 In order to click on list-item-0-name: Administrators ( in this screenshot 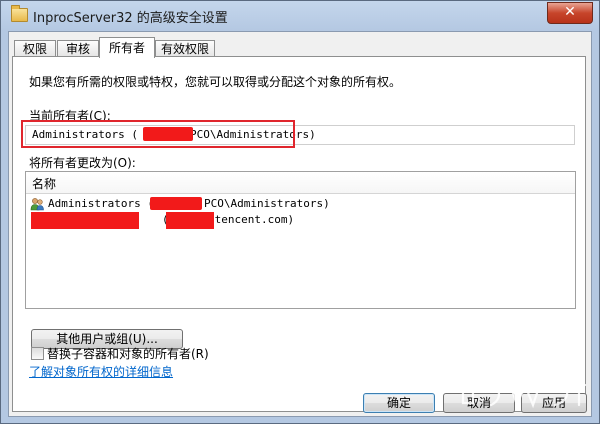, I will do `click(101, 203)`.